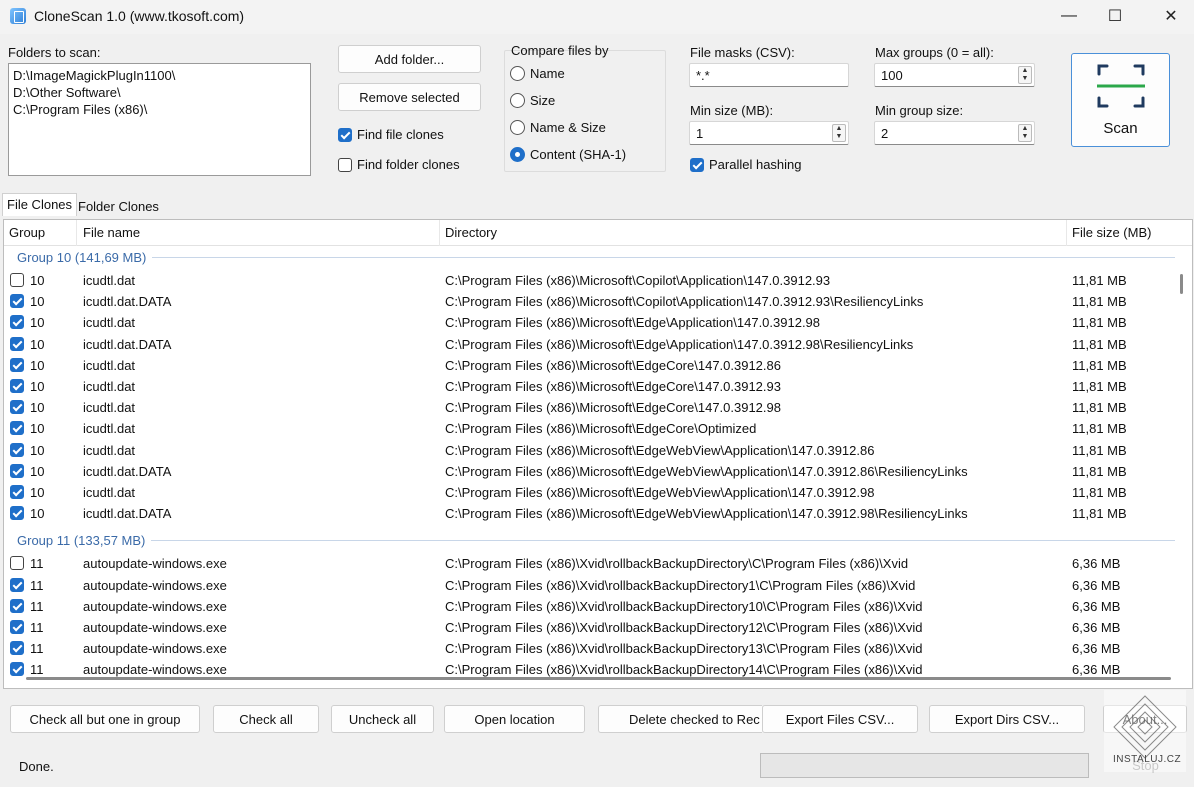 Image resolution: width=1194 pixels, height=787 pixels. I want to click on maximize-button: ☐, so click(1115, 16).